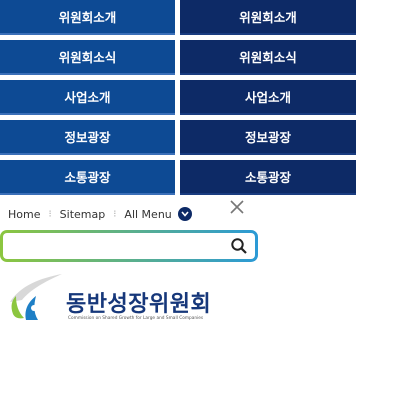 This screenshot has height=400, width=400. I want to click on search-field-container, so click(129, 246).